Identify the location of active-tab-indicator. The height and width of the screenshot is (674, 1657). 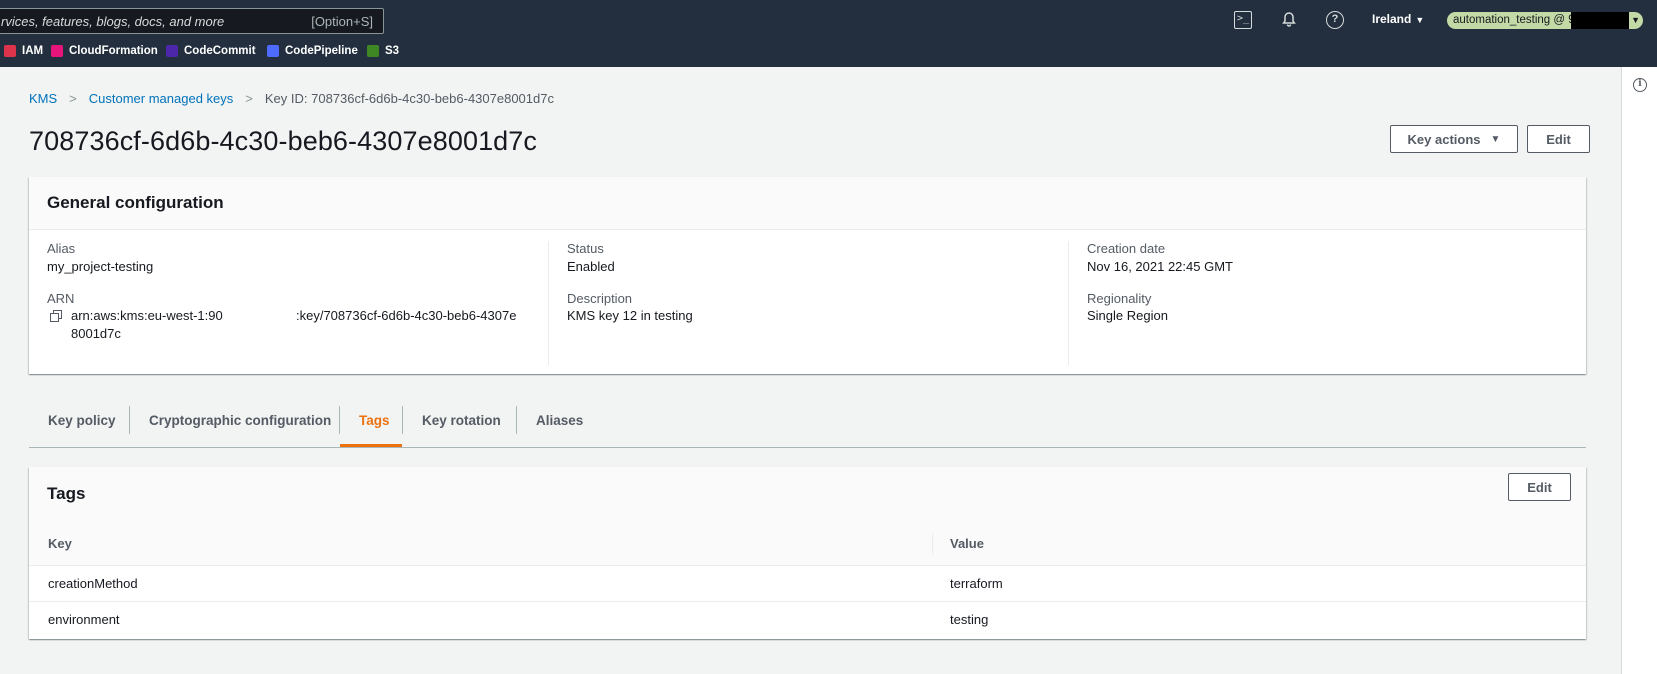
(371, 445).